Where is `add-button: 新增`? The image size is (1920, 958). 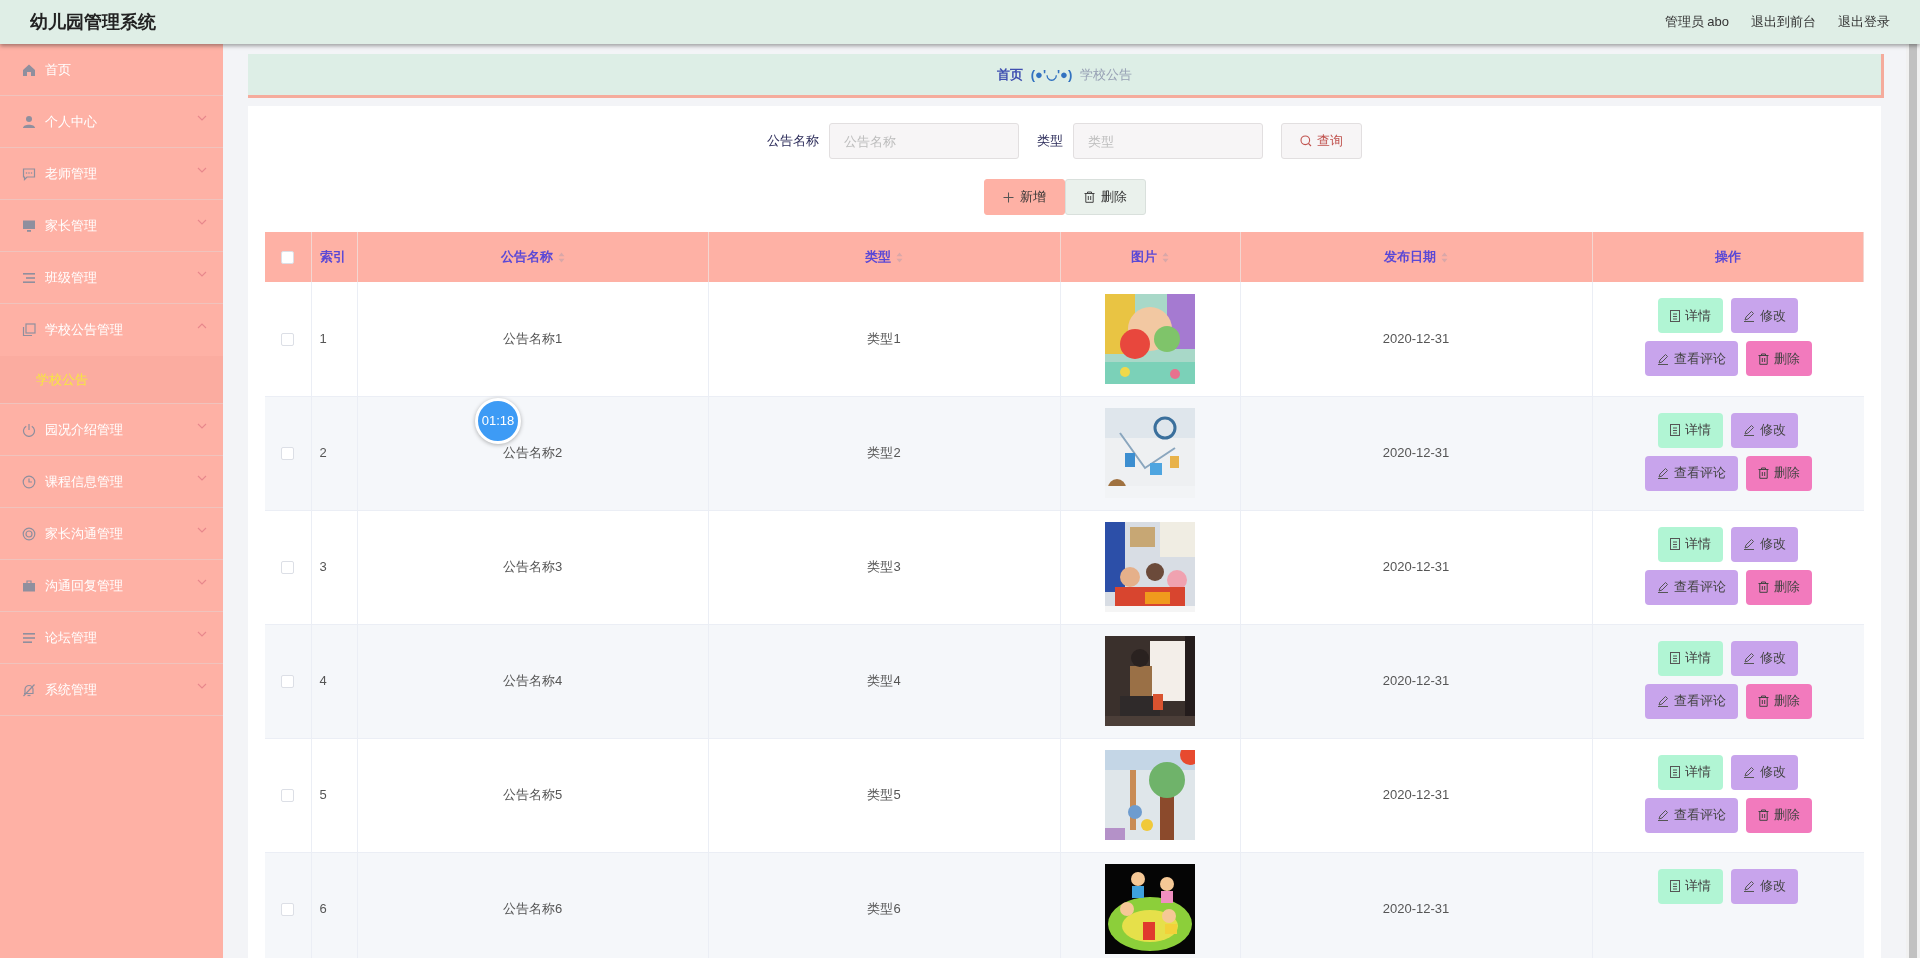 add-button: 新增 is located at coordinates (1024, 197).